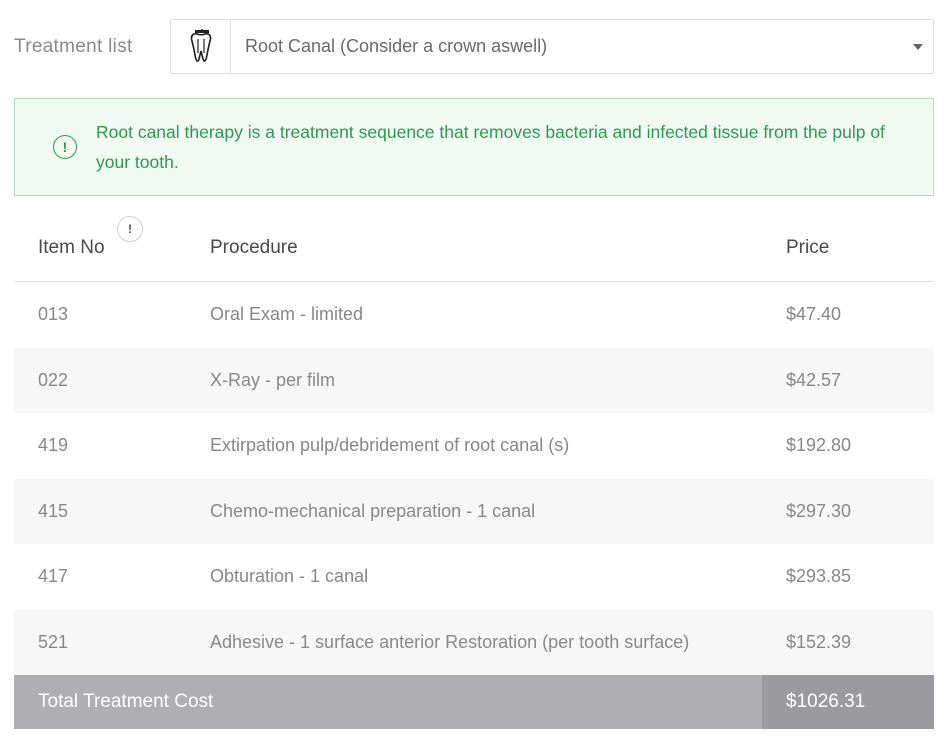 The width and height of the screenshot is (950, 747). I want to click on treatment-select-value: Root Canal (Consider a crown aswell), so click(396, 46).